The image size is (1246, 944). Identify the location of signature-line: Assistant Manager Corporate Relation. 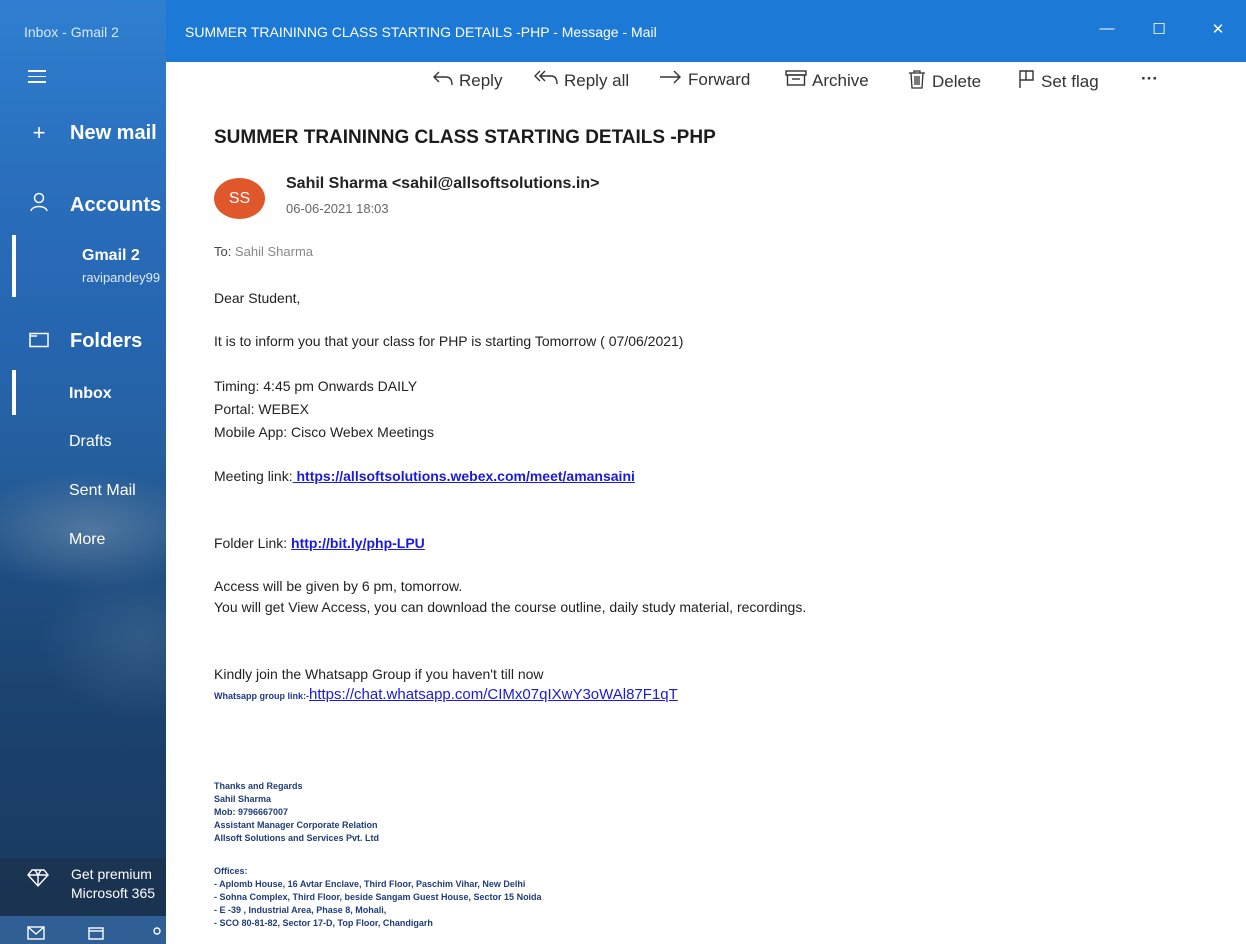
(296, 825).